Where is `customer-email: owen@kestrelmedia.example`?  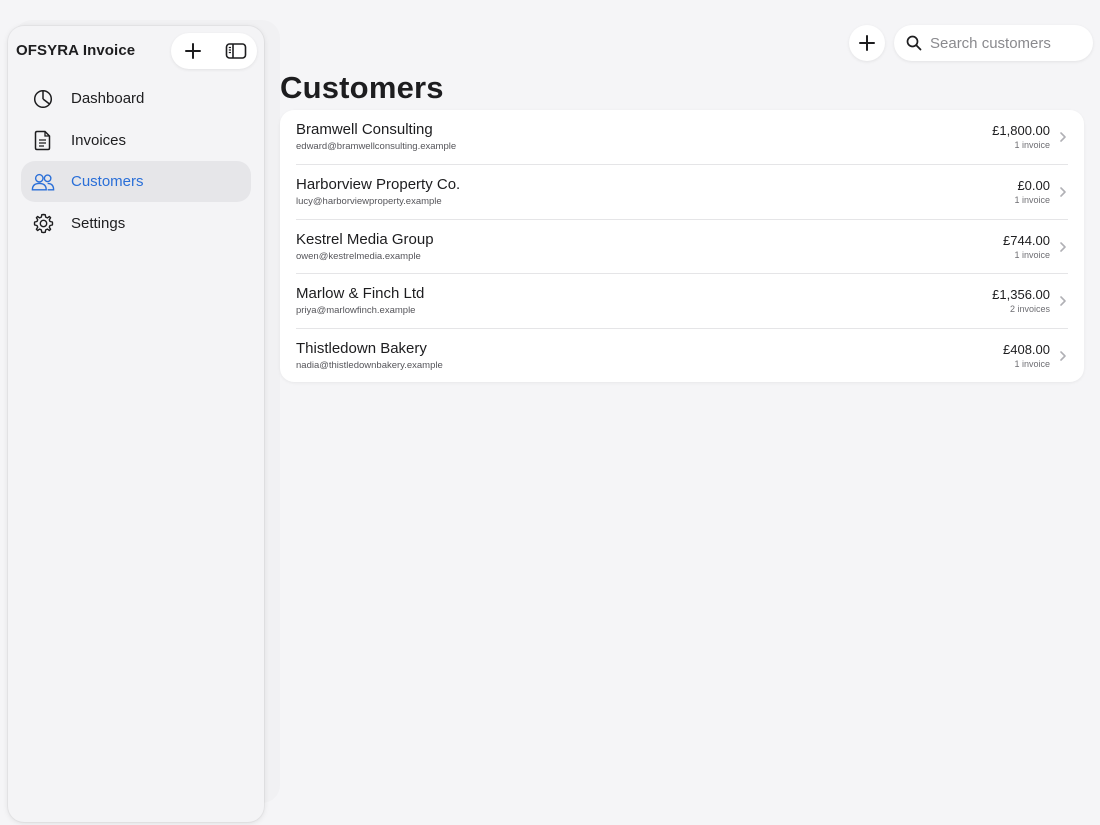 customer-email: owen@kestrelmedia.example is located at coordinates (358, 256).